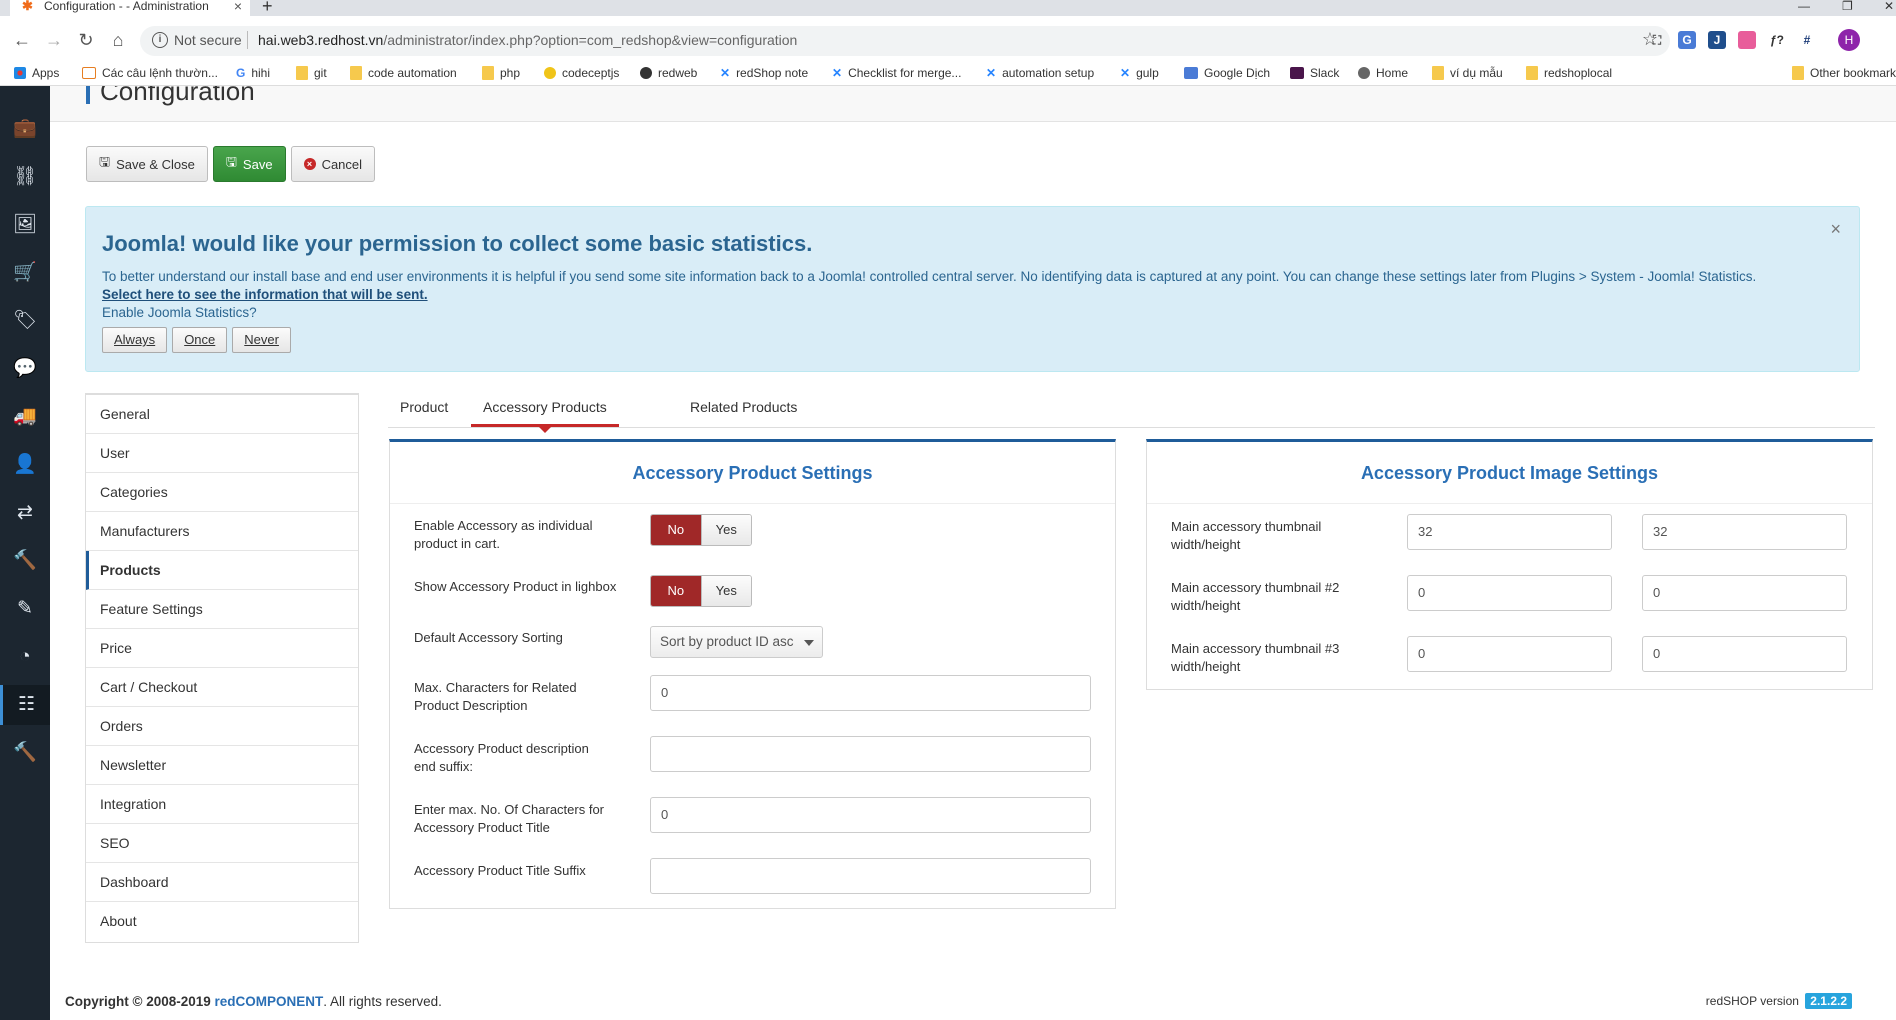 This screenshot has height=1020, width=1896. Describe the element at coordinates (25, 369) in the screenshot. I see `comment-icon: 💬` at that location.